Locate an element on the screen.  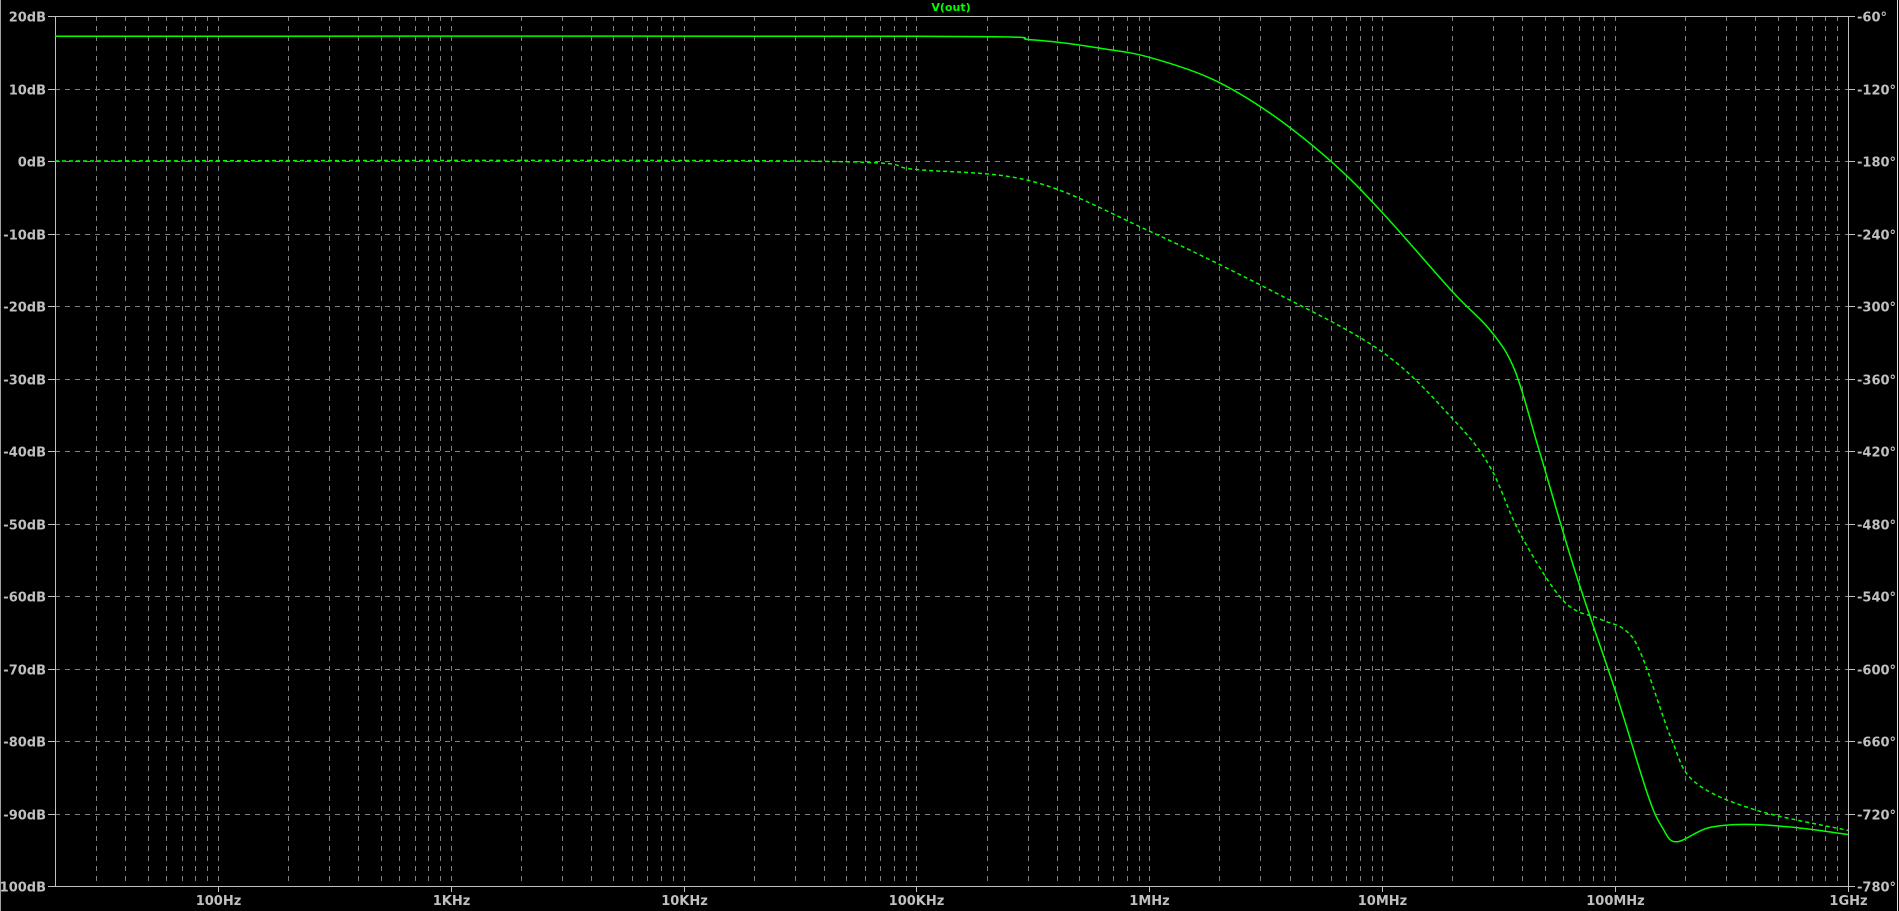
x-tick-label: 100Hz is located at coordinates (219, 901).